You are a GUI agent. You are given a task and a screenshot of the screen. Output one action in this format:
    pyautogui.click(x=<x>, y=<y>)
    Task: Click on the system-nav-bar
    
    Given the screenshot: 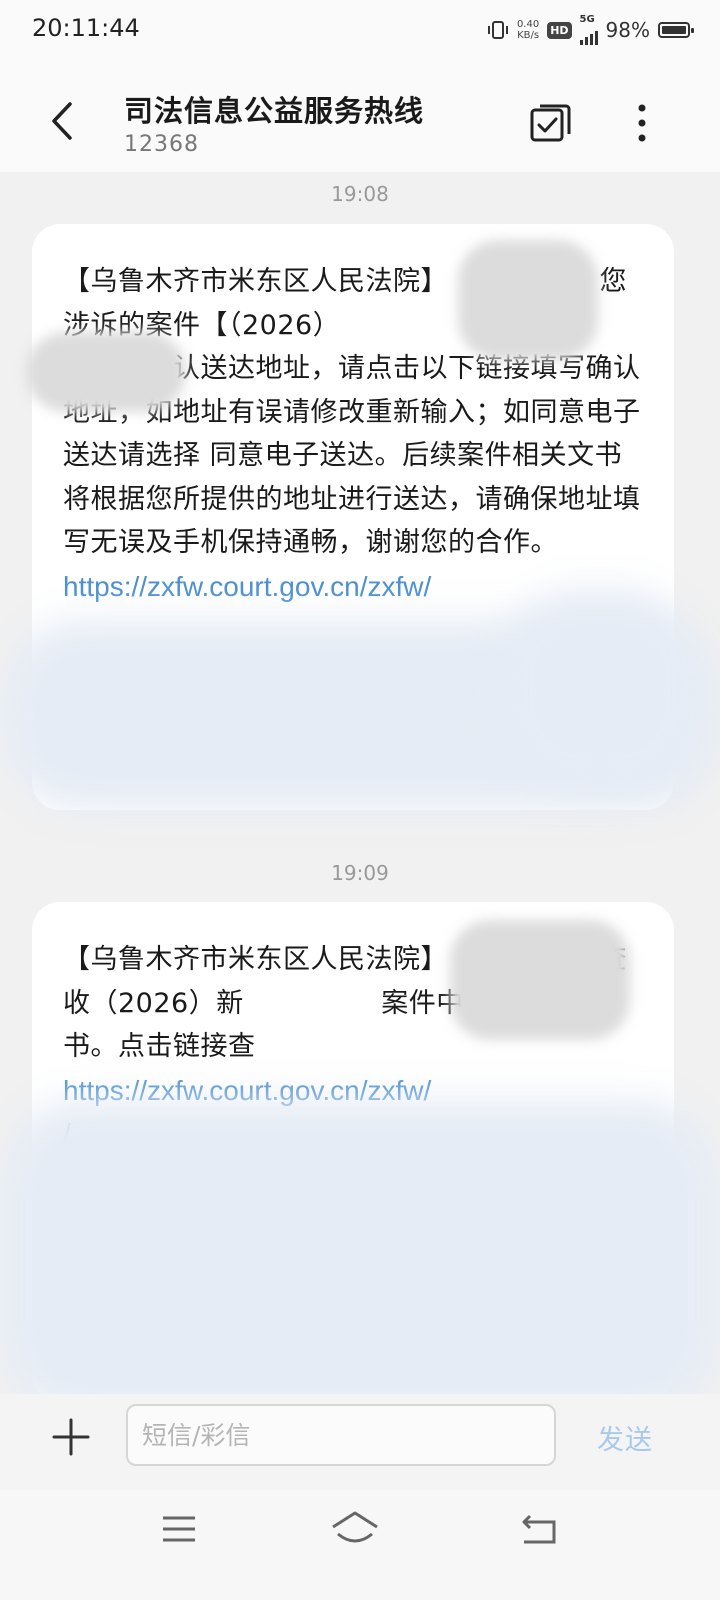 What is the action you would take?
    pyautogui.click(x=360, y=1545)
    